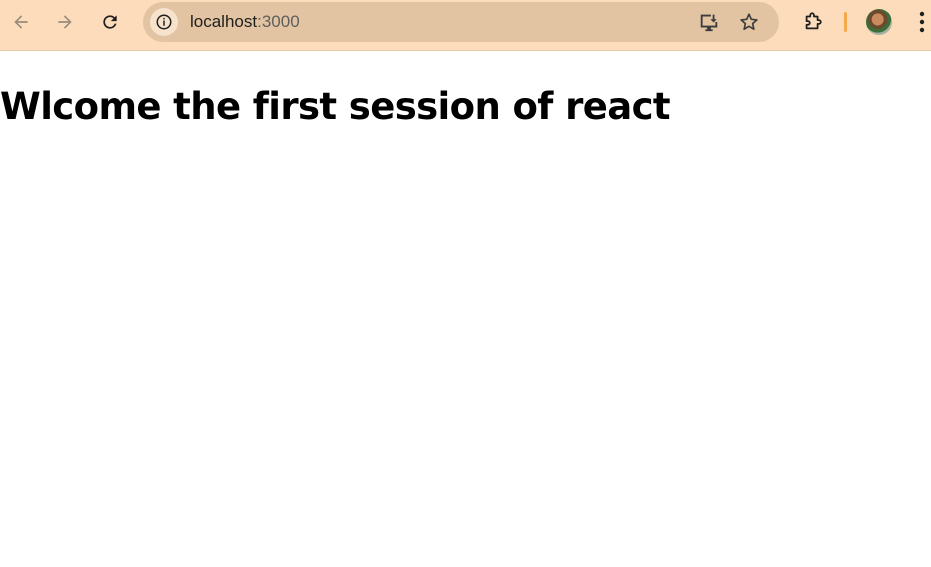  I want to click on install-app-icon, so click(709, 23).